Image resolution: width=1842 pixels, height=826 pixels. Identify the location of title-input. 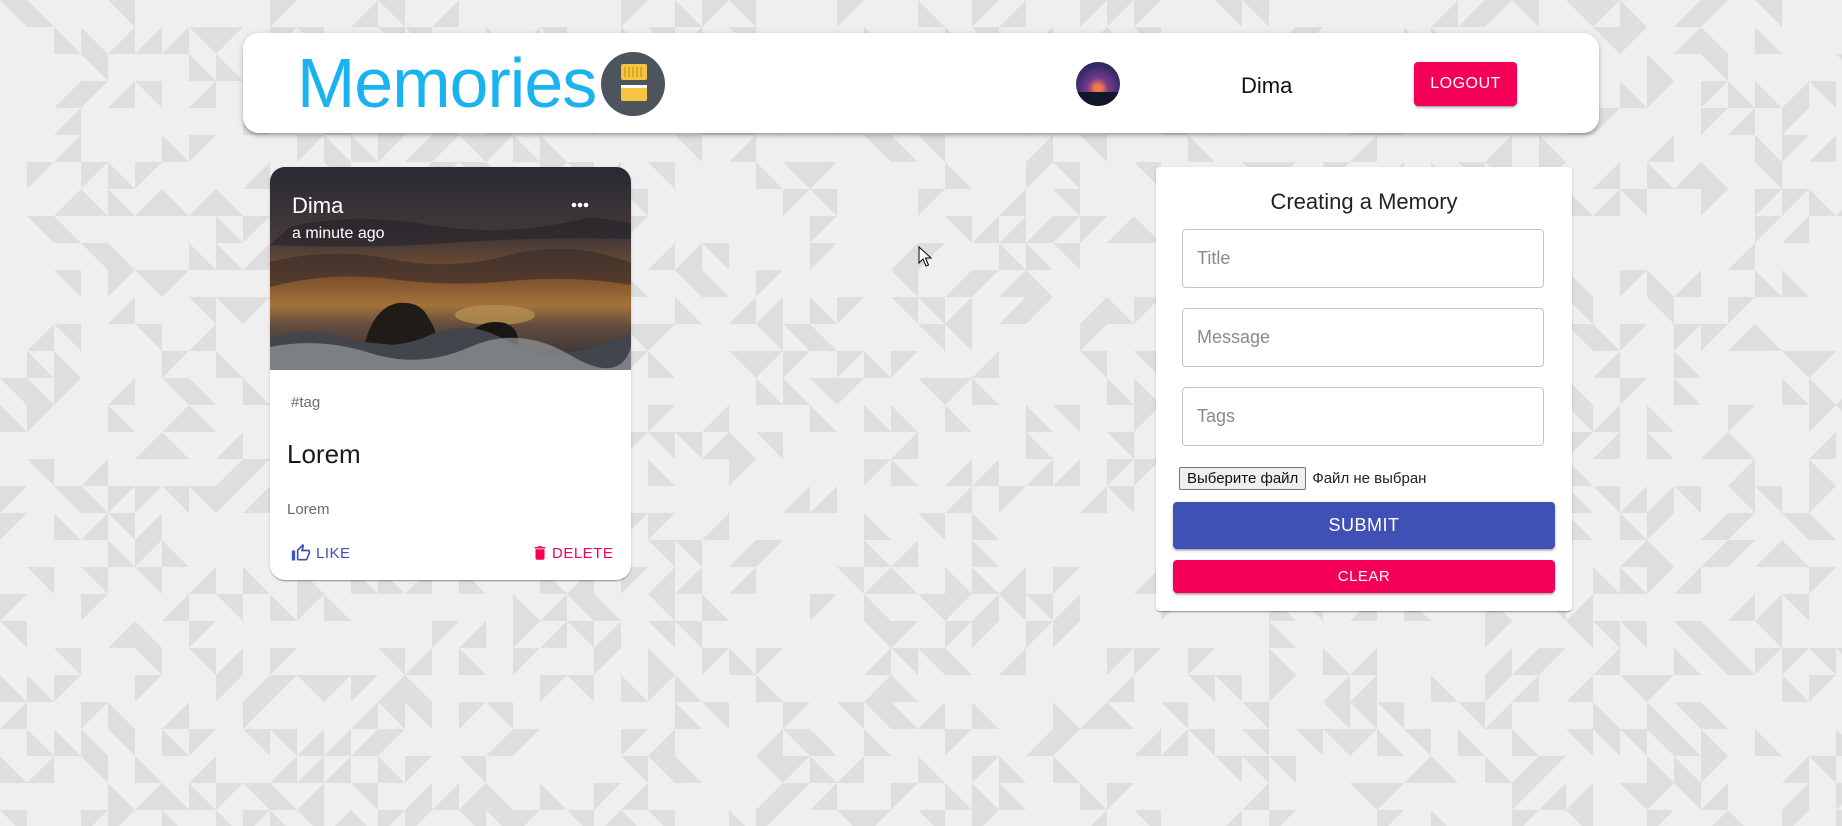
(1363, 258).